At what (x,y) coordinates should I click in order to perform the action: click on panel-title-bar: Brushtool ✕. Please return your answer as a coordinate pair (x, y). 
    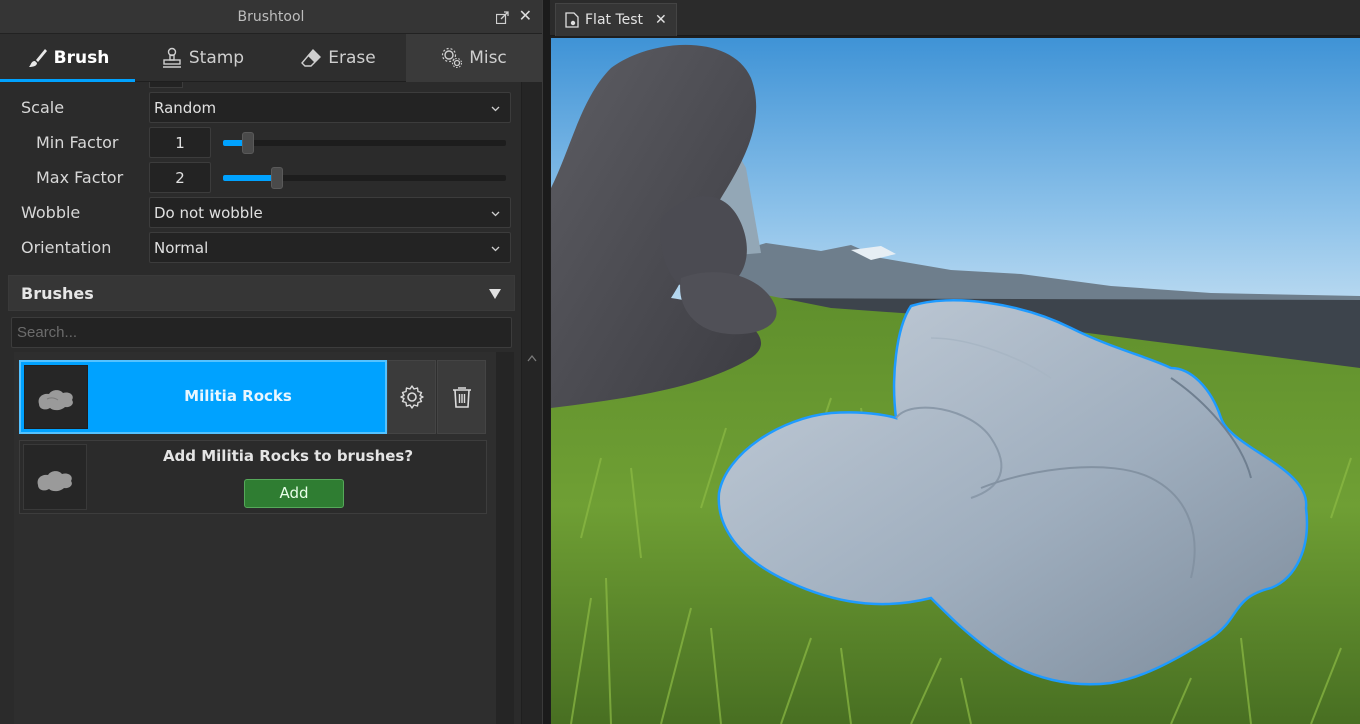
    Looking at the image, I should click on (271, 17).